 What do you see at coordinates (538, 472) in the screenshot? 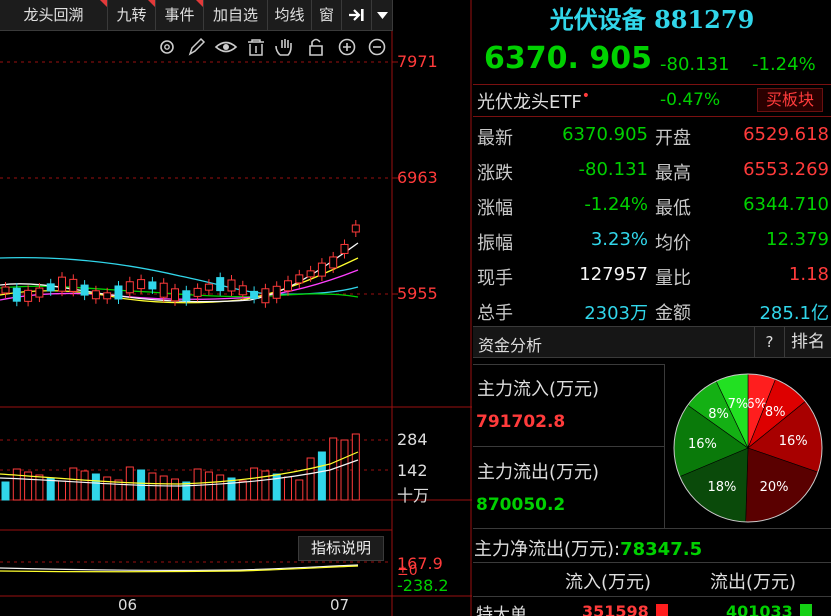
I see `main-outflow-label: 主力流出(万元)` at bounding box center [538, 472].